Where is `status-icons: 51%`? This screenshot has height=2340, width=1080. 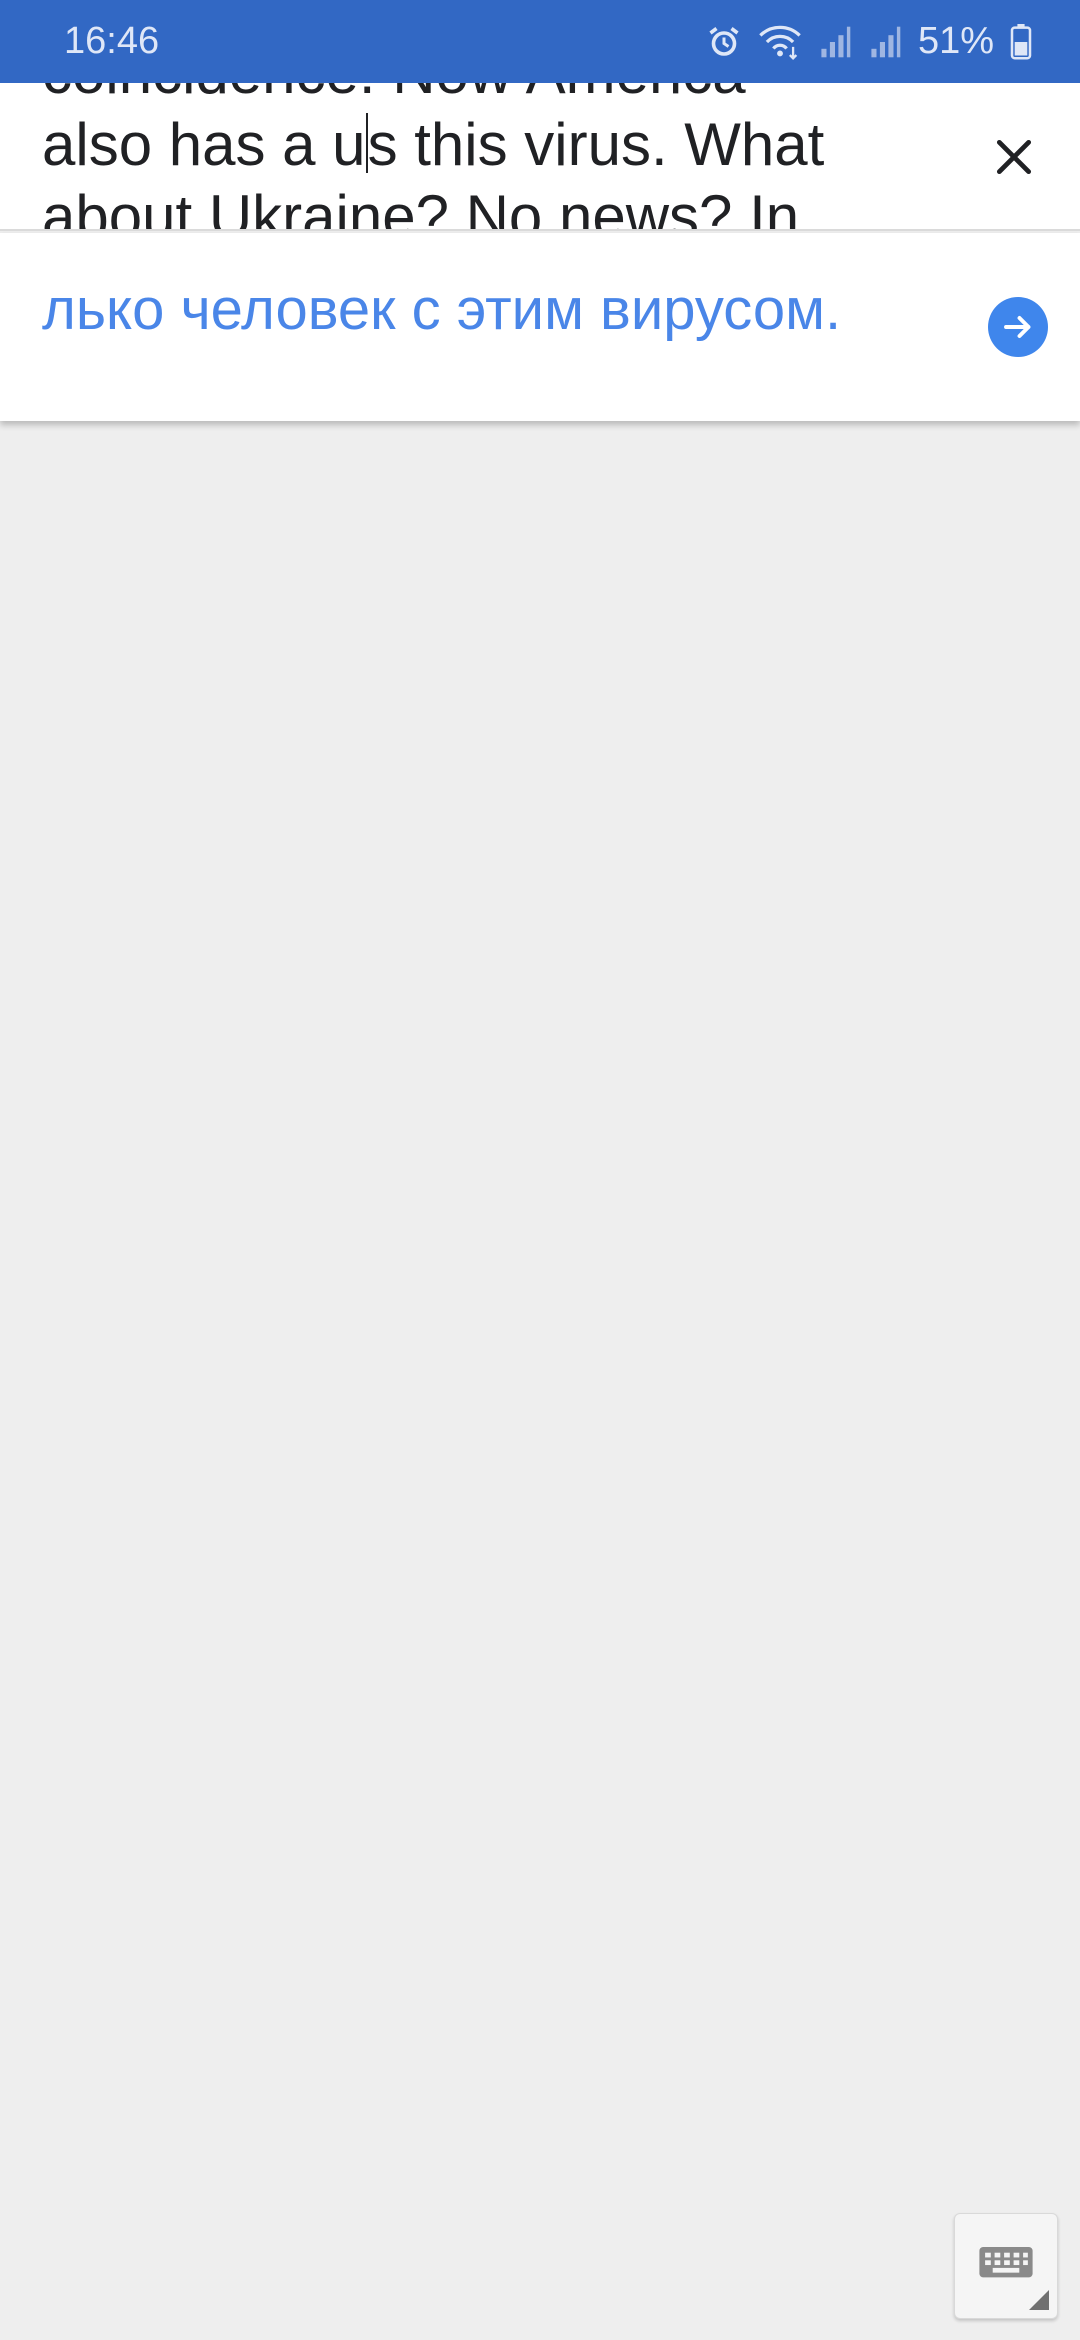 status-icons: 51% is located at coordinates (869, 41).